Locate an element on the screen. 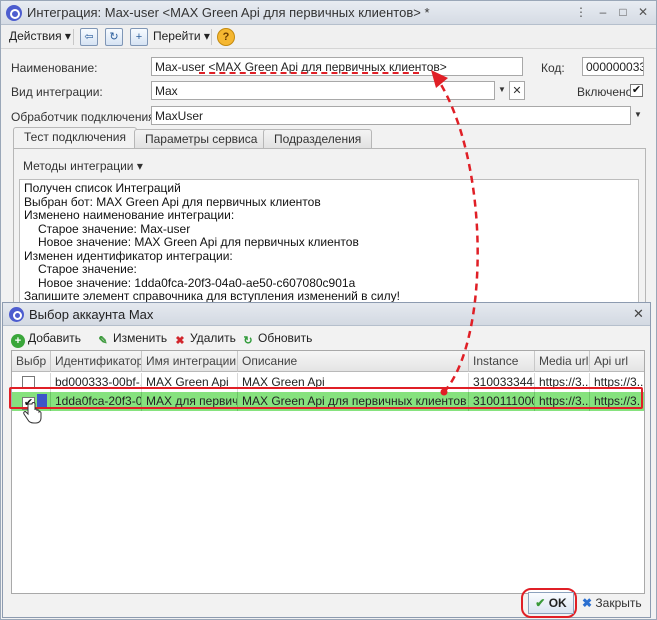 This screenshot has width=657, height=620. dialog-titlebar: Выбор аккаунта Max ✕ is located at coordinates (326, 314).